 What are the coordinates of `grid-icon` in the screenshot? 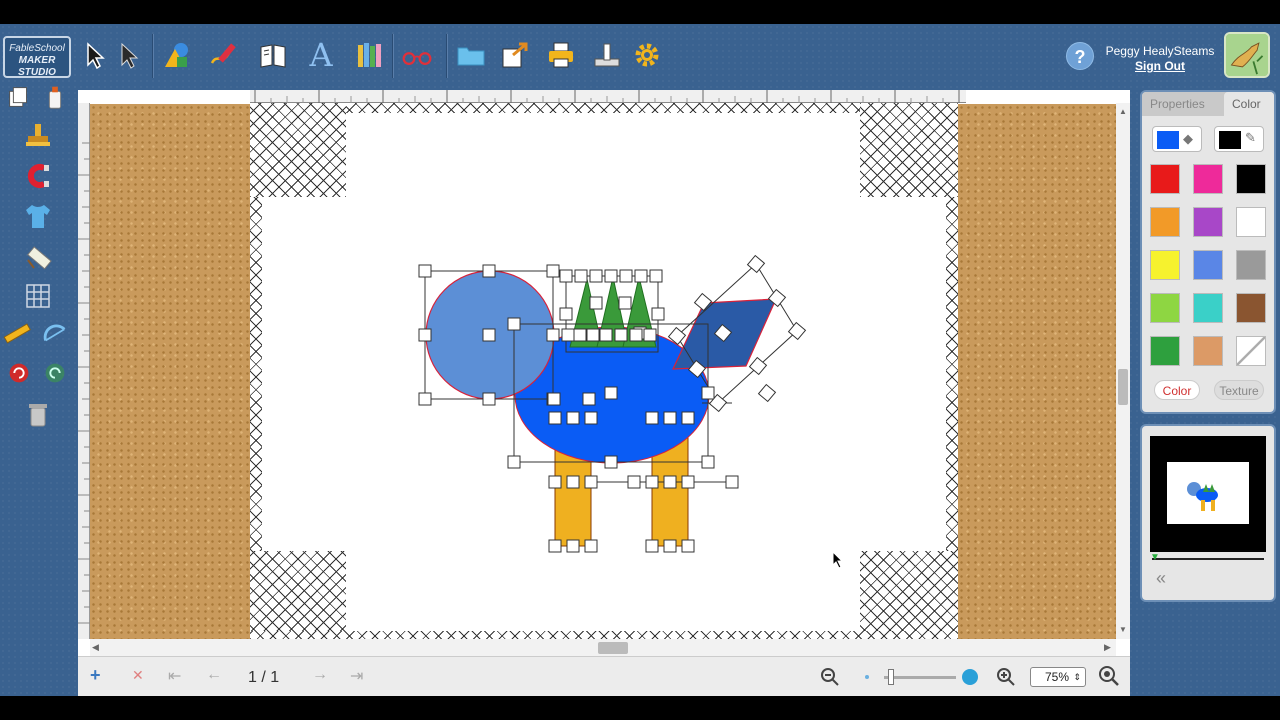 It's located at (38, 296).